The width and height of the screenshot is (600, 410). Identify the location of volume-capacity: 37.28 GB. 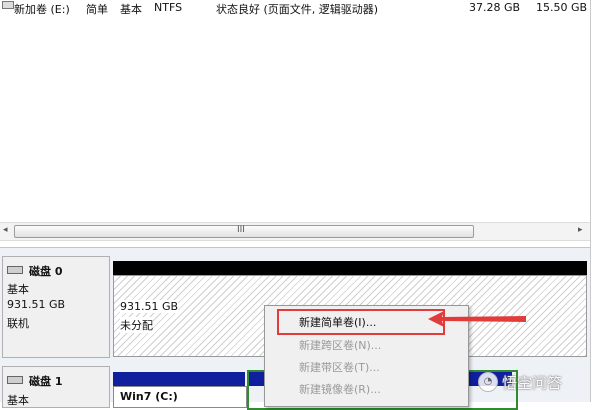
(495, 7).